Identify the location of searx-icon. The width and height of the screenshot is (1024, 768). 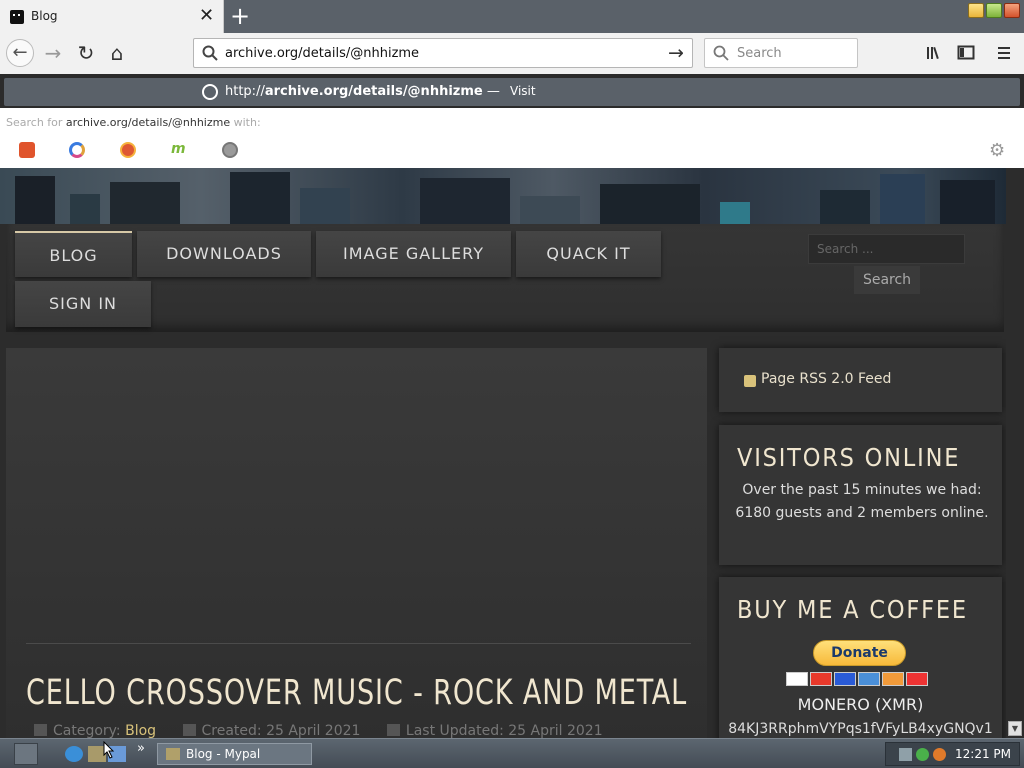
(230, 150).